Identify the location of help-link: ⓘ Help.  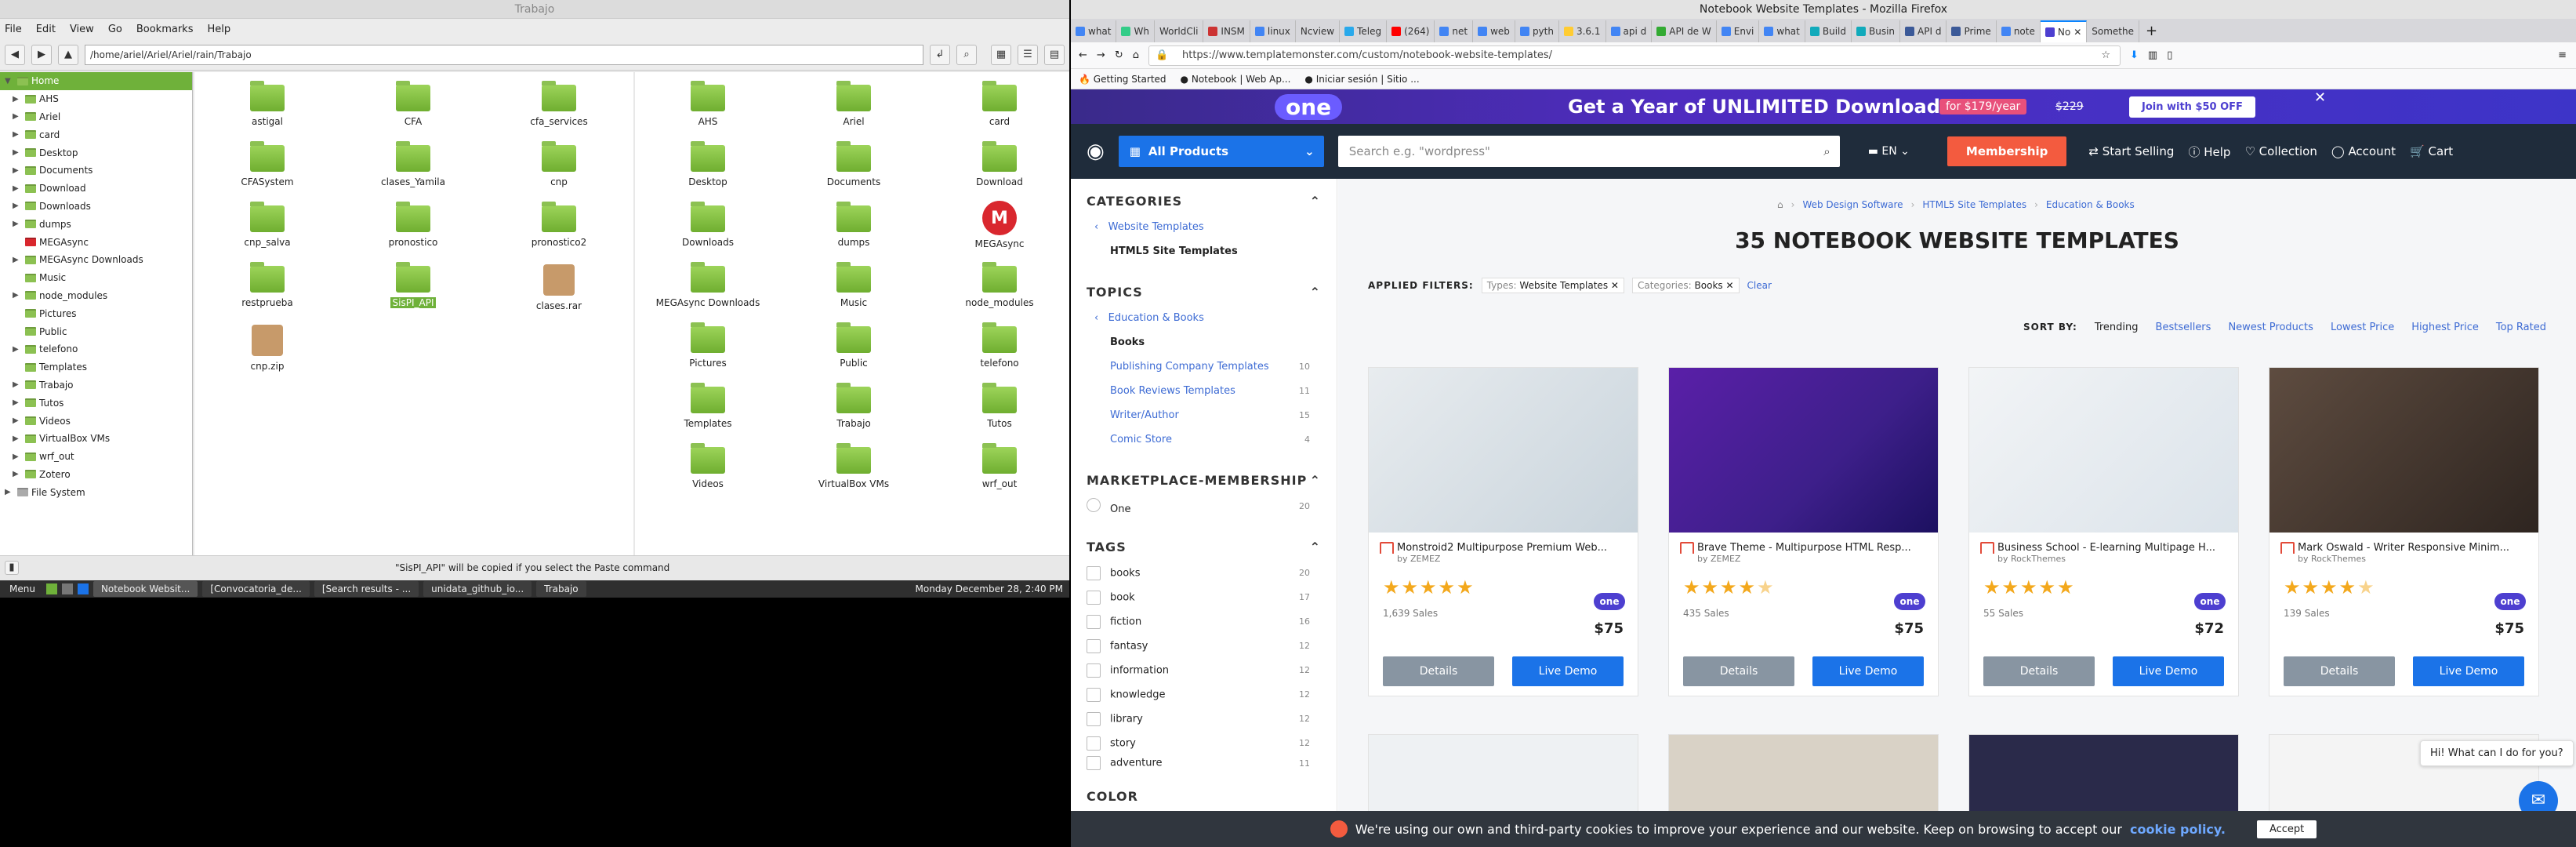
(2209, 152).